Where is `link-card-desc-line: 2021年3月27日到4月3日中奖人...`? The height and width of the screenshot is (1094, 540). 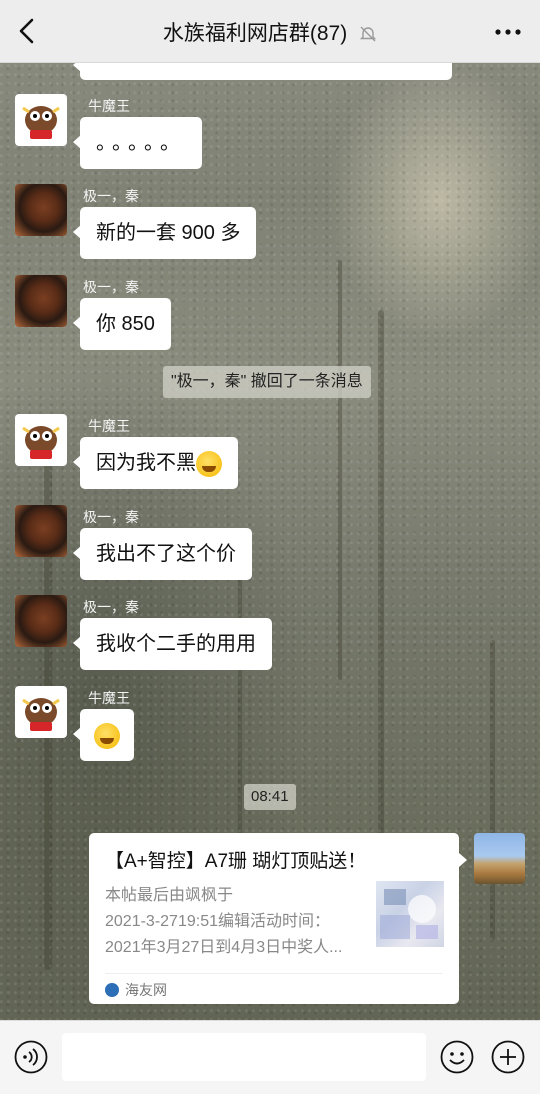 link-card-desc-line: 2021年3月27日到4月3日中奖人... is located at coordinates (224, 947).